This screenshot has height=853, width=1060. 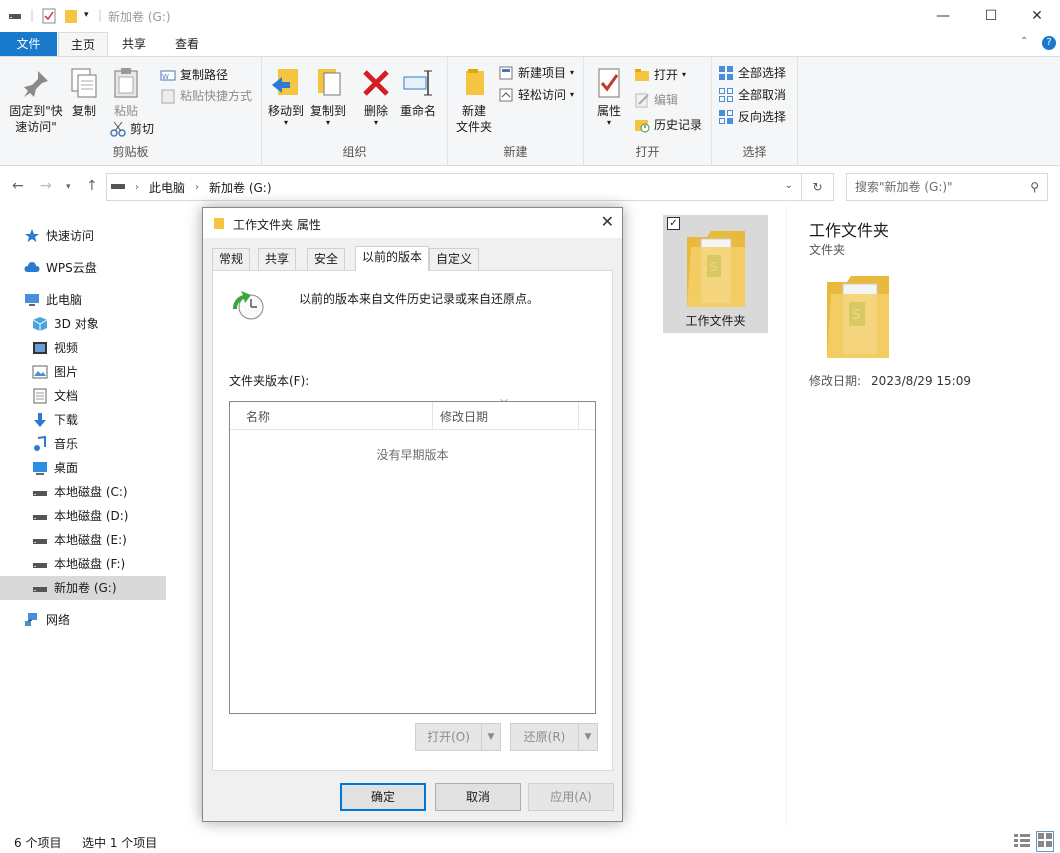 I want to click on tab-share: 共享, so click(x=134, y=44).